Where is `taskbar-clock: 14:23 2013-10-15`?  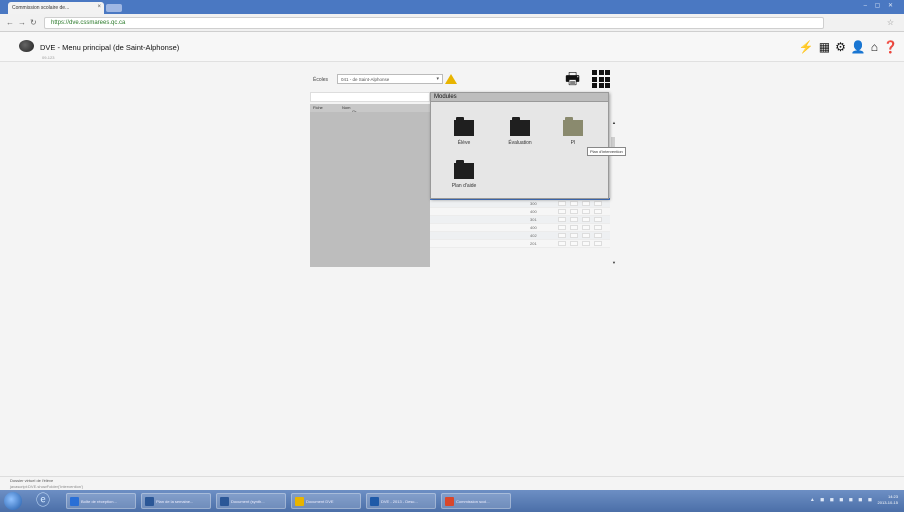
taskbar-clock: 14:23 2013-10-15 is located at coordinates (888, 500).